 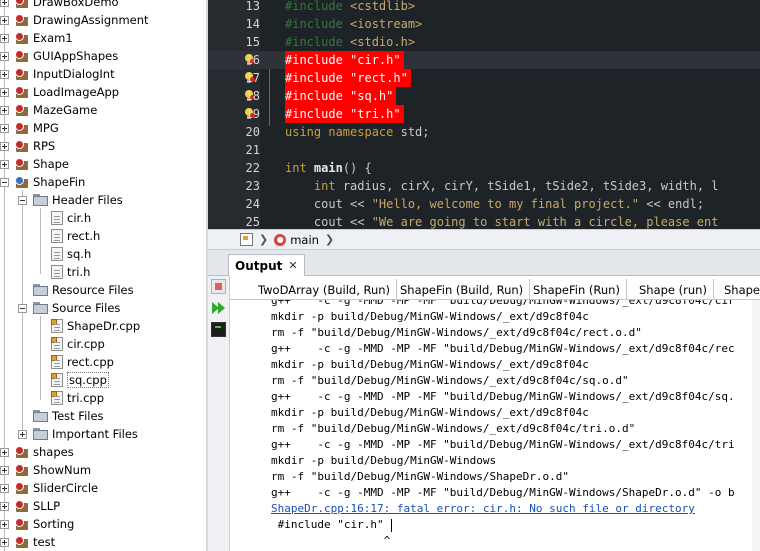 I want to click on code-line: 22 int main() {, so click(x=484, y=168).